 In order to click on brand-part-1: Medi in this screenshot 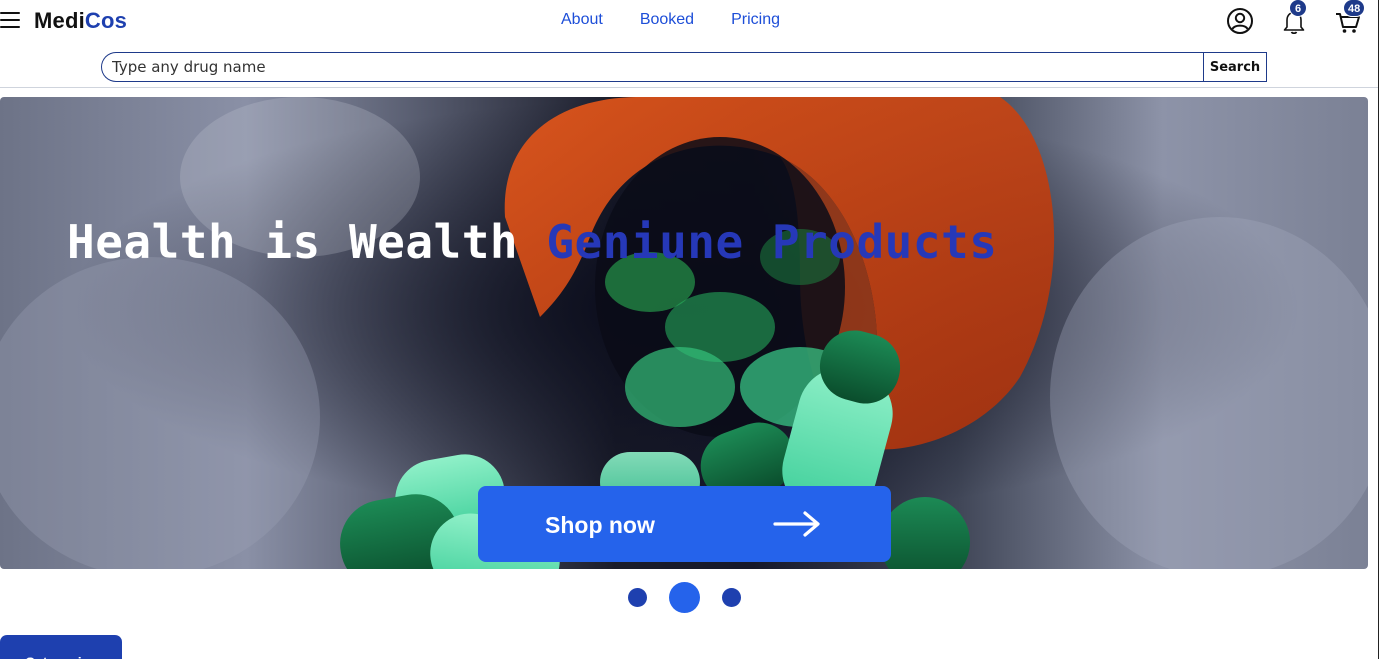, I will do `click(59, 20)`.